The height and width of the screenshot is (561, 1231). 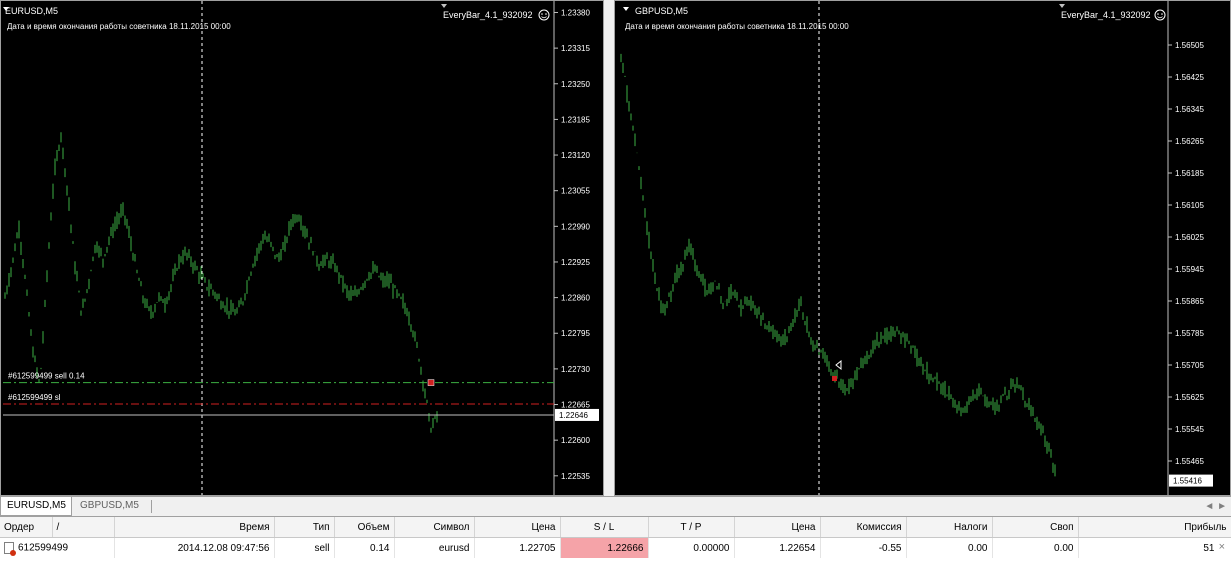 I want to click on order-id: 612599499, so click(x=43, y=548).